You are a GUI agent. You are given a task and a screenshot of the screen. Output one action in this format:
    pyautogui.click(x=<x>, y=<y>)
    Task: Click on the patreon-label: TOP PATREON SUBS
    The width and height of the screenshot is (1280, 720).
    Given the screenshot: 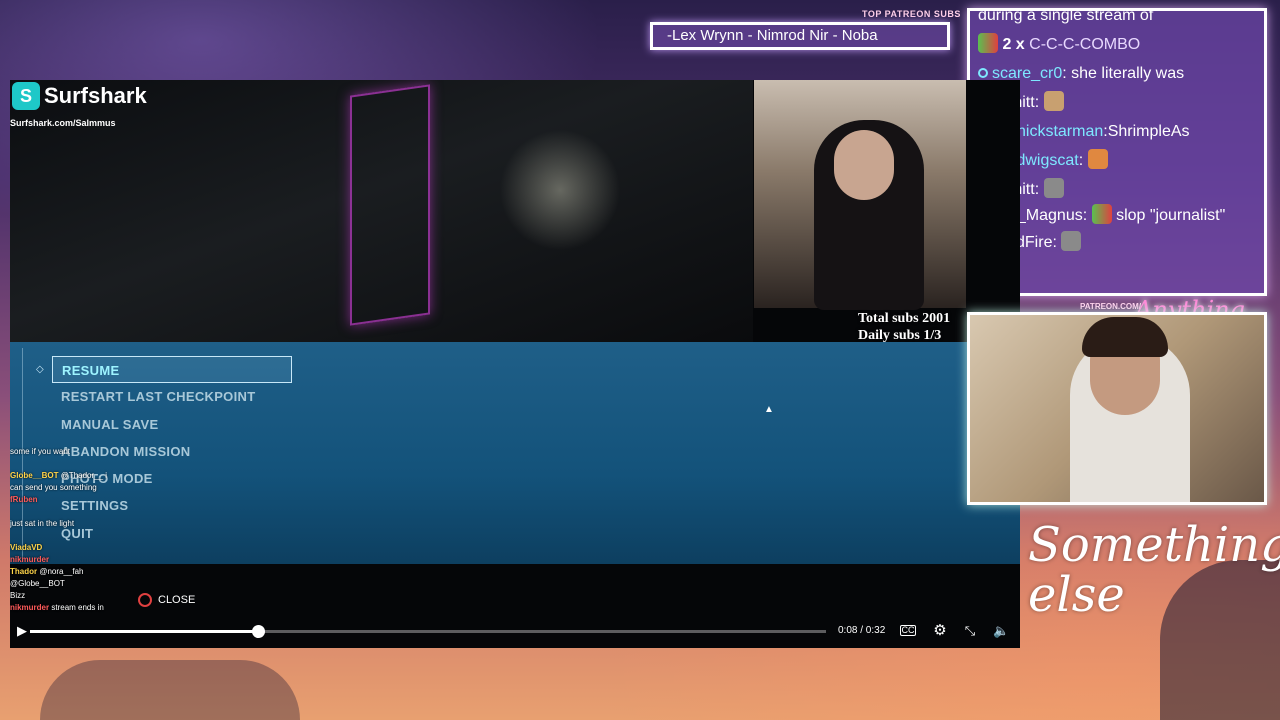 What is the action you would take?
    pyautogui.click(x=911, y=14)
    